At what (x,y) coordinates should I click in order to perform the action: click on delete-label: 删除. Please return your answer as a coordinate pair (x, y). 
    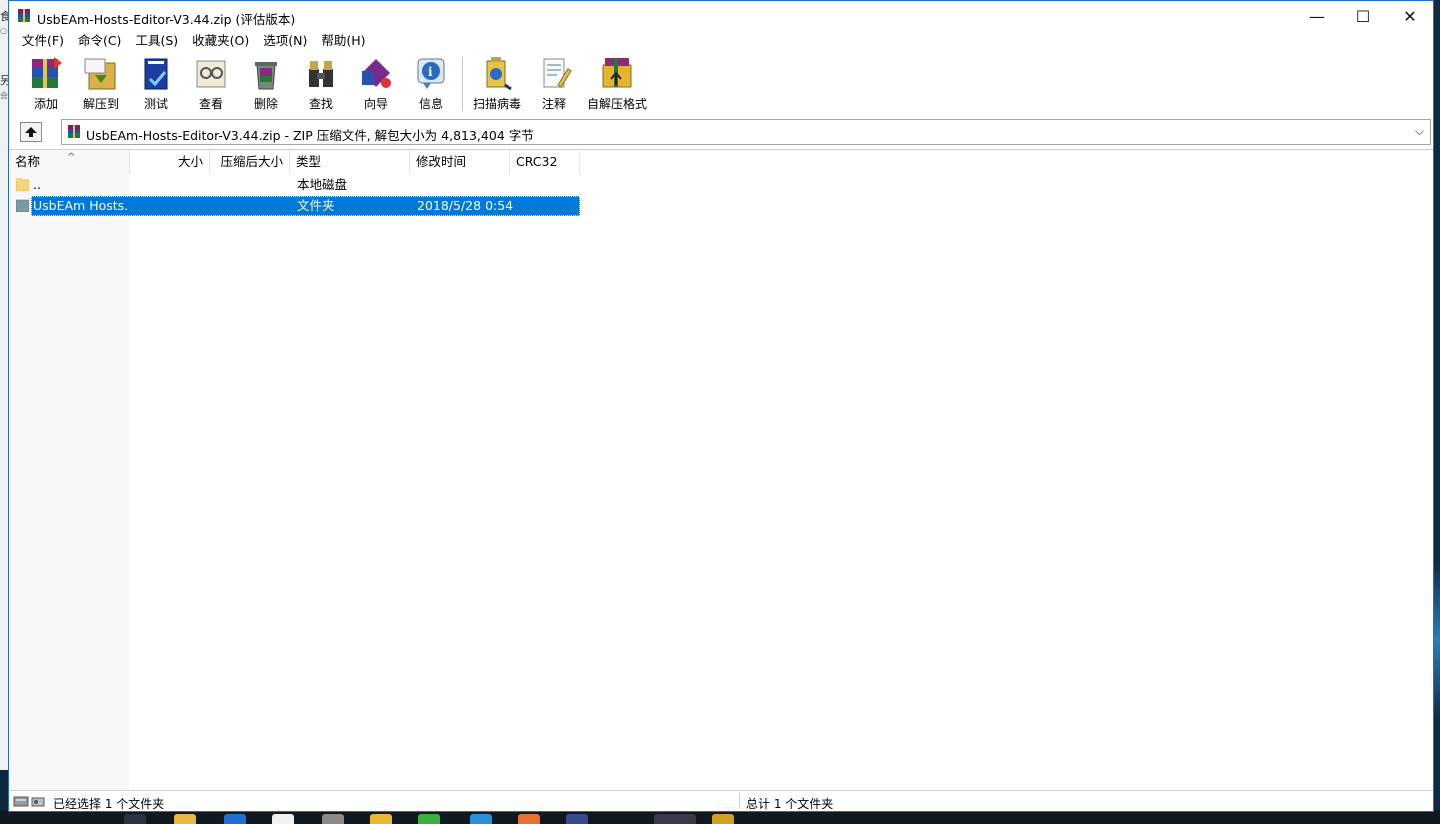
    Looking at the image, I should click on (265, 104).